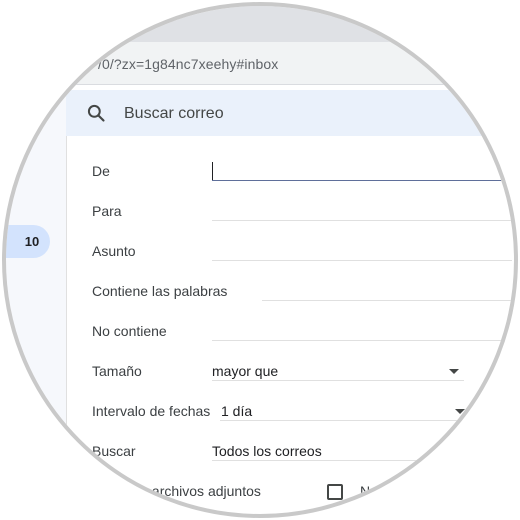 The height and width of the screenshot is (520, 520). Describe the element at coordinates (335, 492) in the screenshot. I see `checkbox-icon` at that location.